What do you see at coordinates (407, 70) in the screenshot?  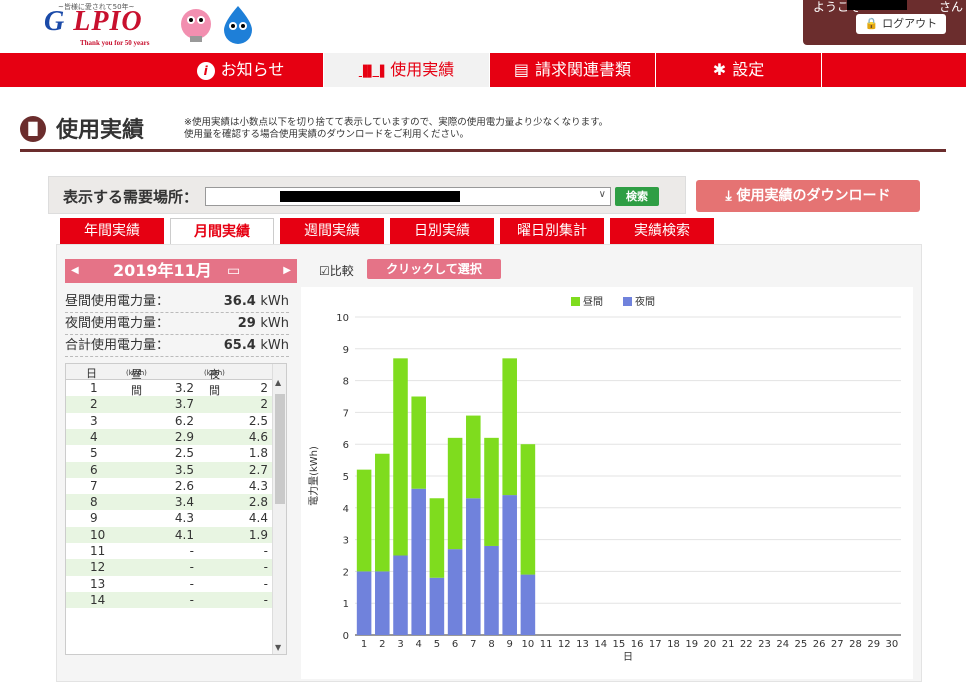 I see `nav-usage: ▐▌▐ 使用実績` at bounding box center [407, 70].